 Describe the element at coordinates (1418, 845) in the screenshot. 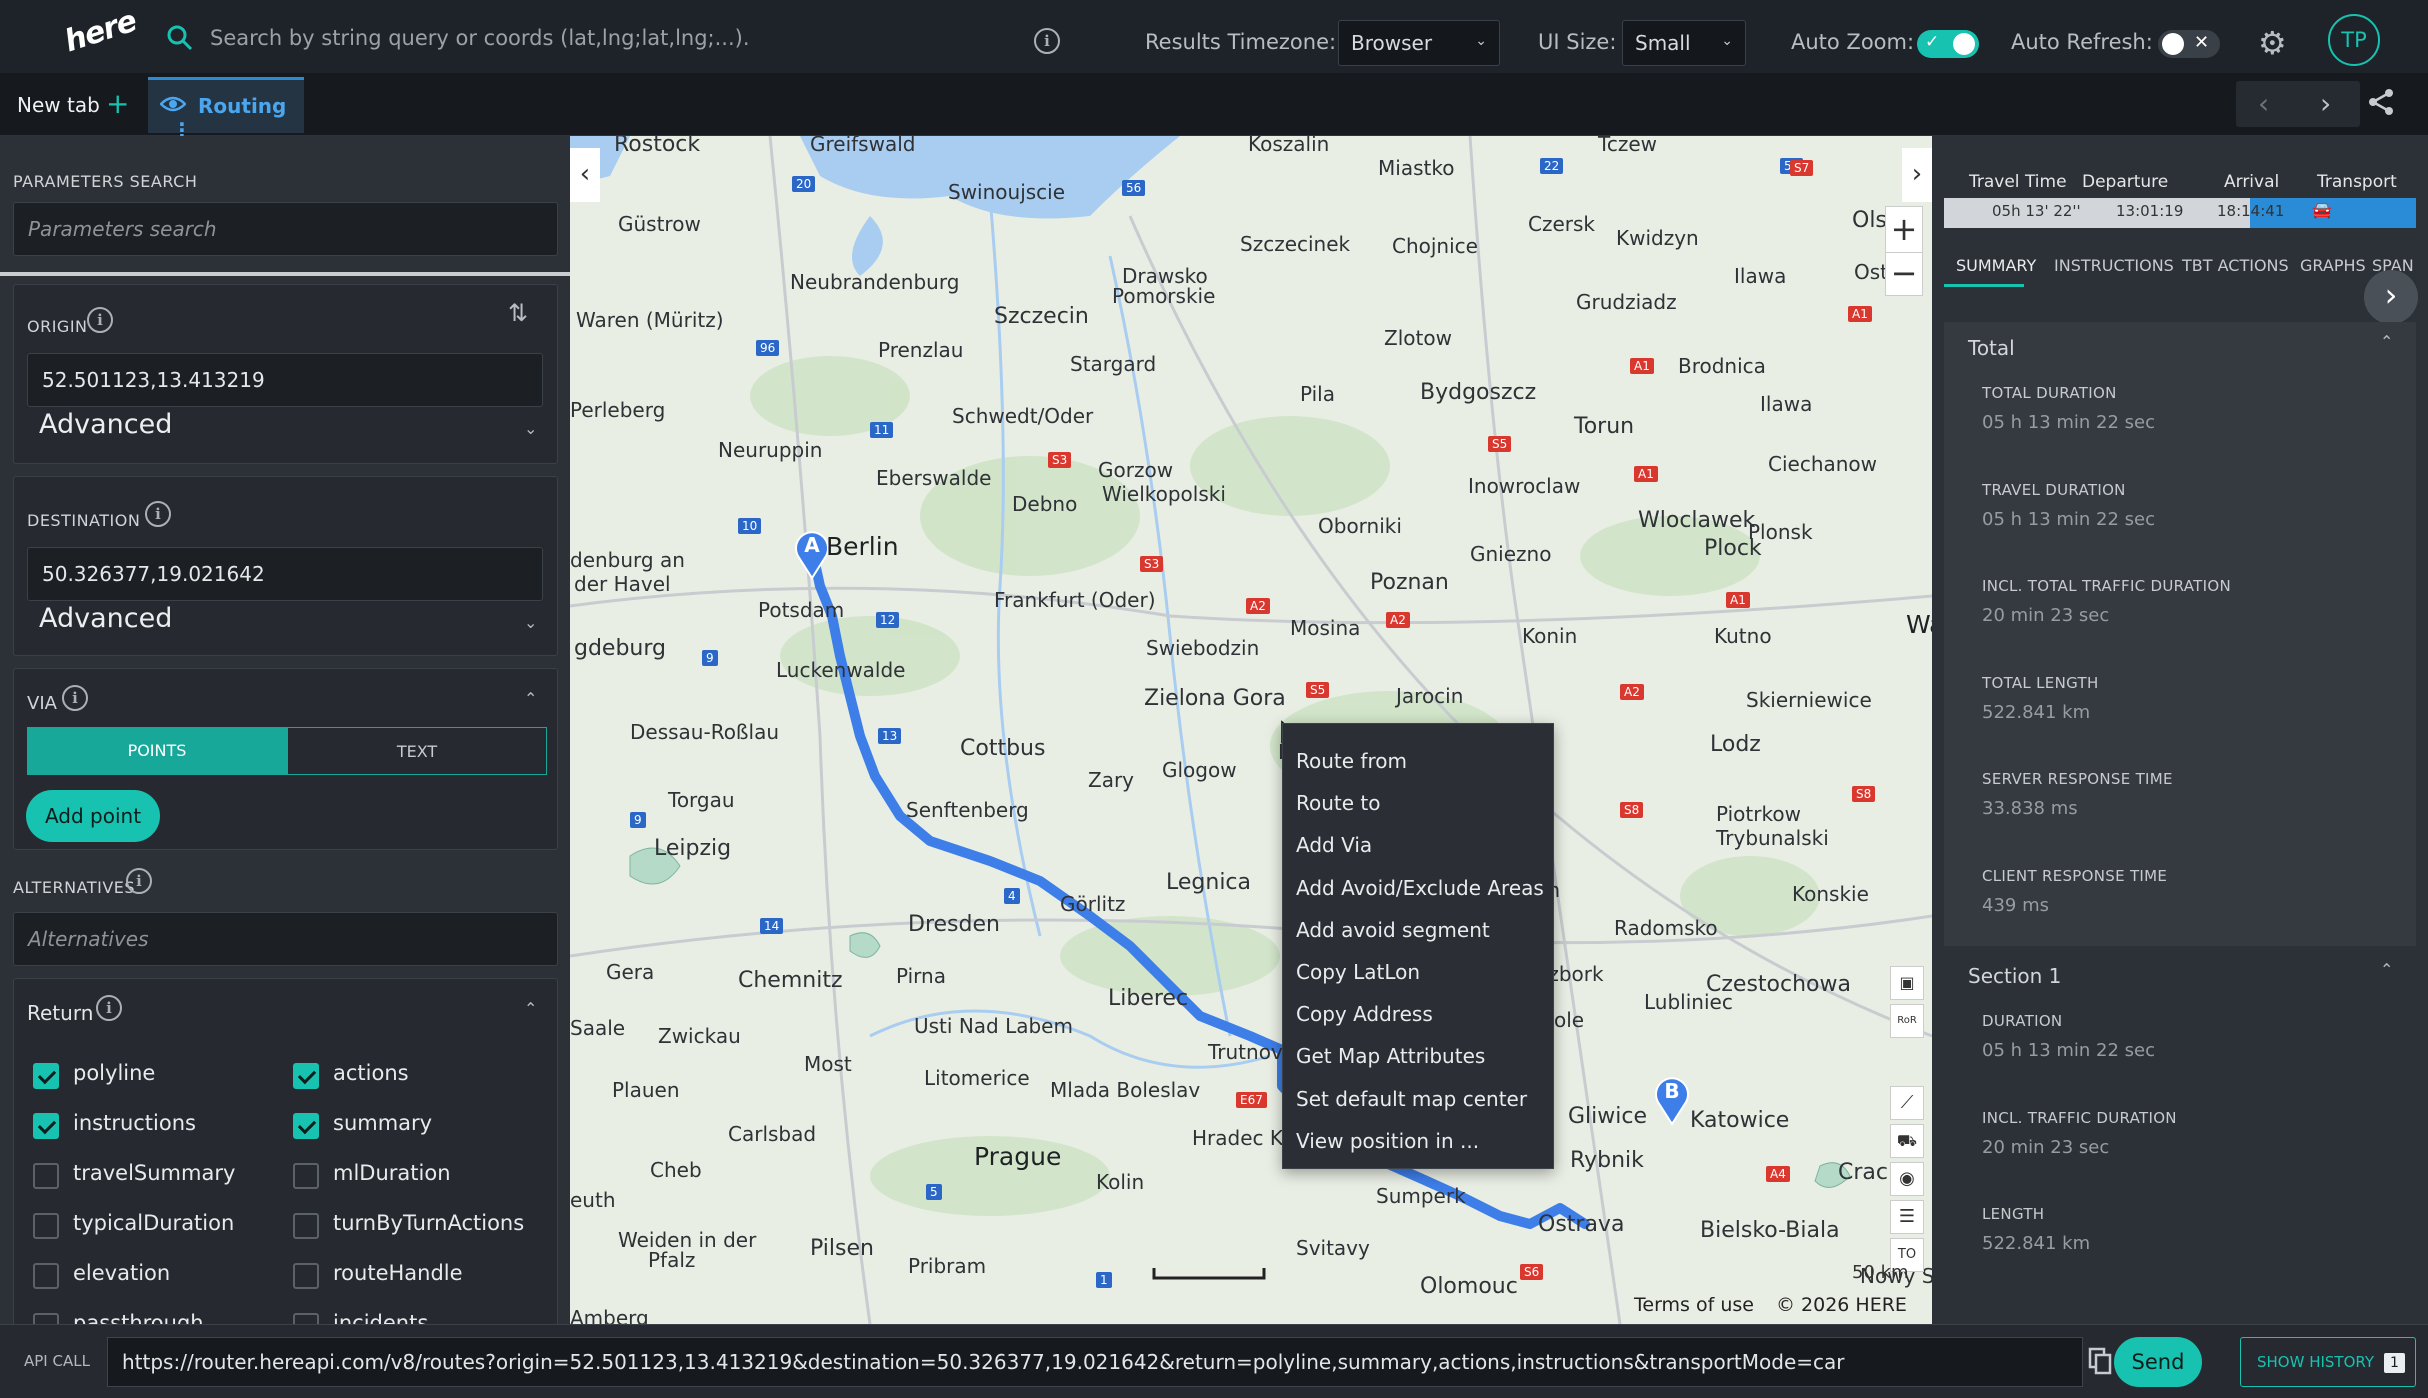

I see `context-menu-item: Add Via` at that location.